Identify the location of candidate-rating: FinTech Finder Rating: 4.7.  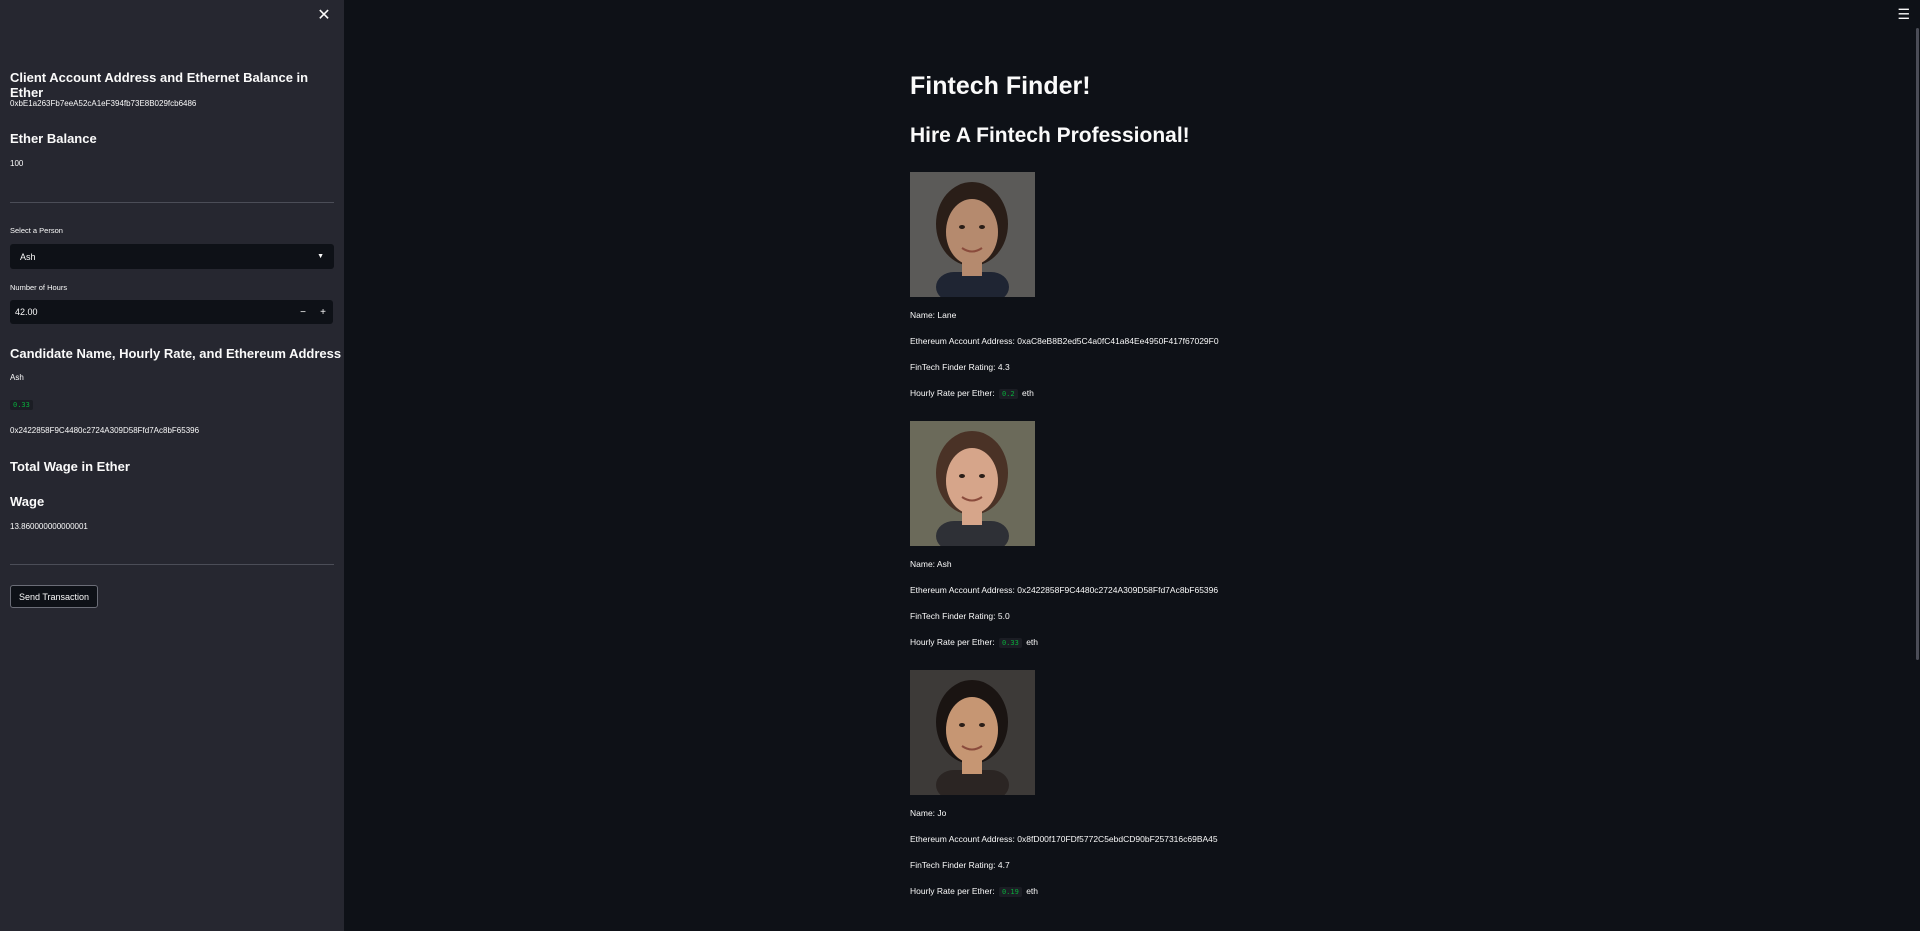
(960, 865).